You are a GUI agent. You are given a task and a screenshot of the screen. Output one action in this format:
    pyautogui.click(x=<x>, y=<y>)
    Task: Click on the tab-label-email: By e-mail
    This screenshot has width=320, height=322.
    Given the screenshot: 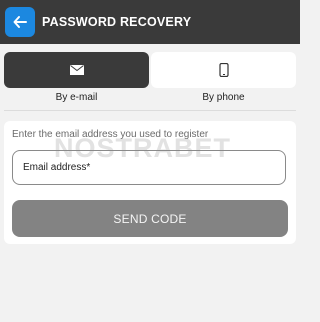 What is the action you would take?
    pyautogui.click(x=76, y=97)
    